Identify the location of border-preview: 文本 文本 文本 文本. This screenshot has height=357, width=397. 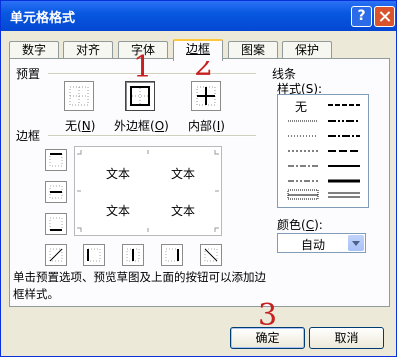
(148, 191).